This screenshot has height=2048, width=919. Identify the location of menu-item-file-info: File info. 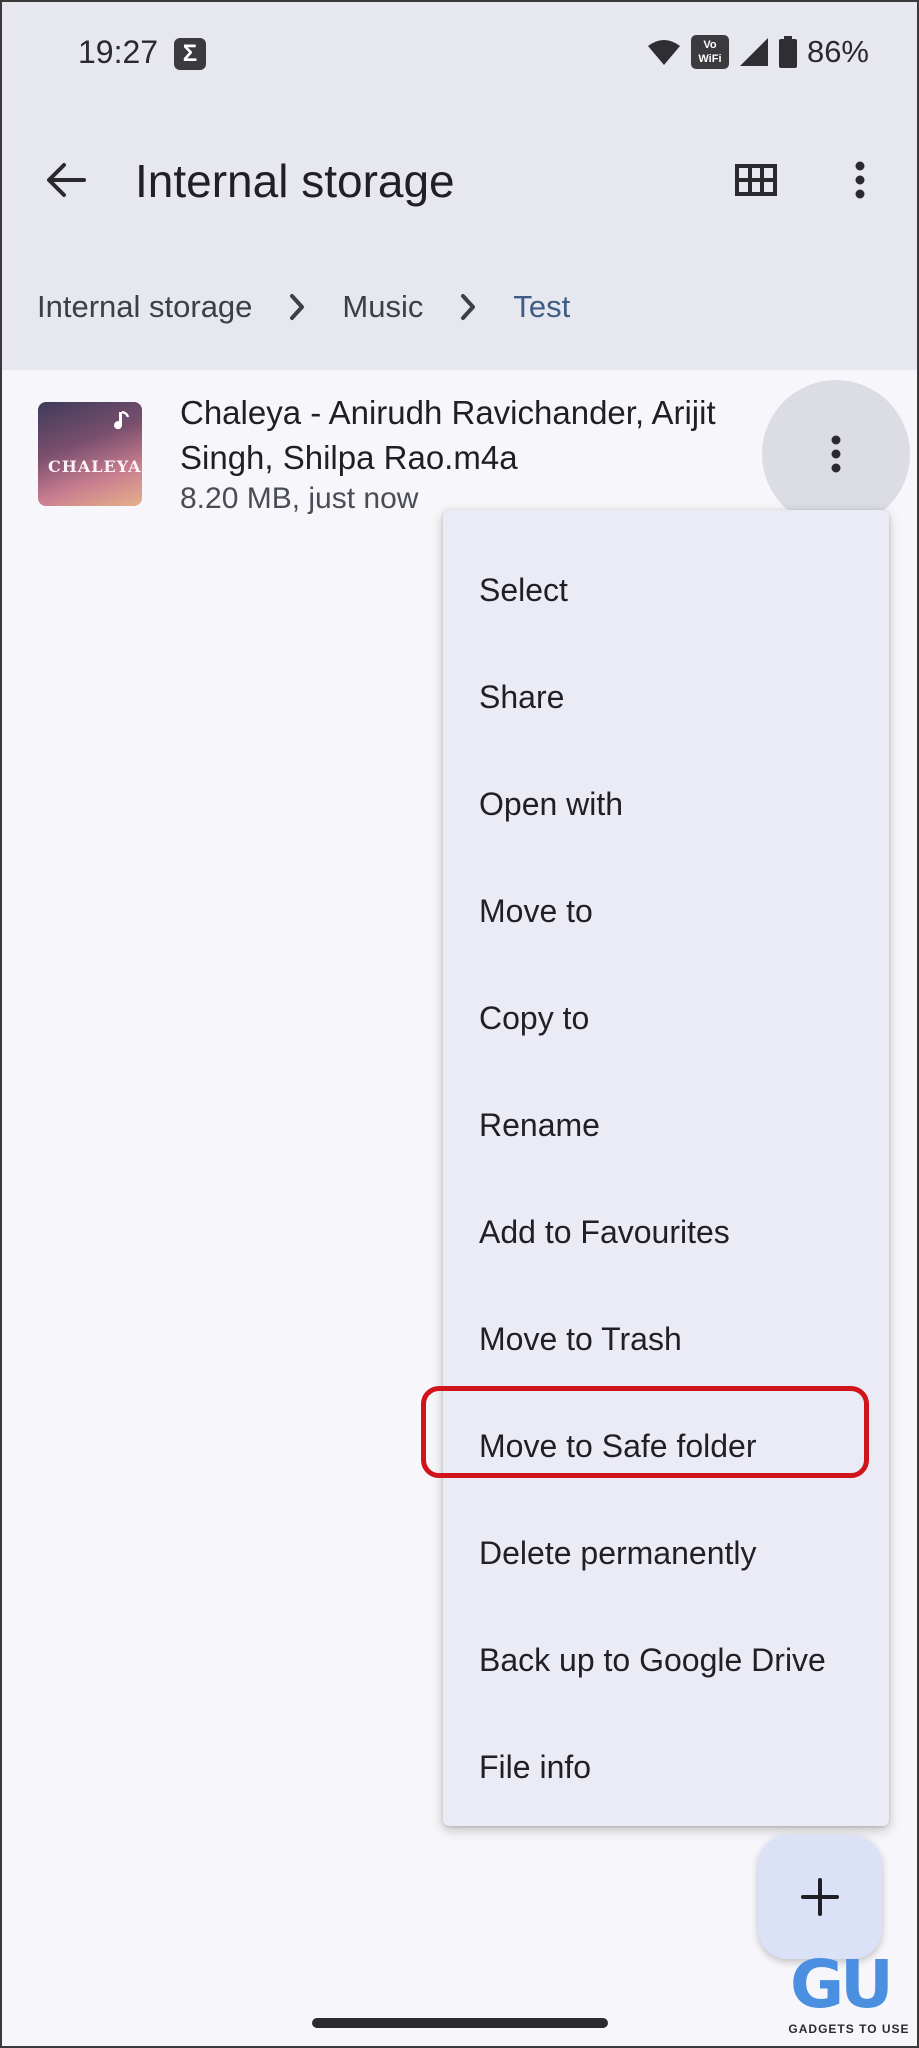
(666, 1767).